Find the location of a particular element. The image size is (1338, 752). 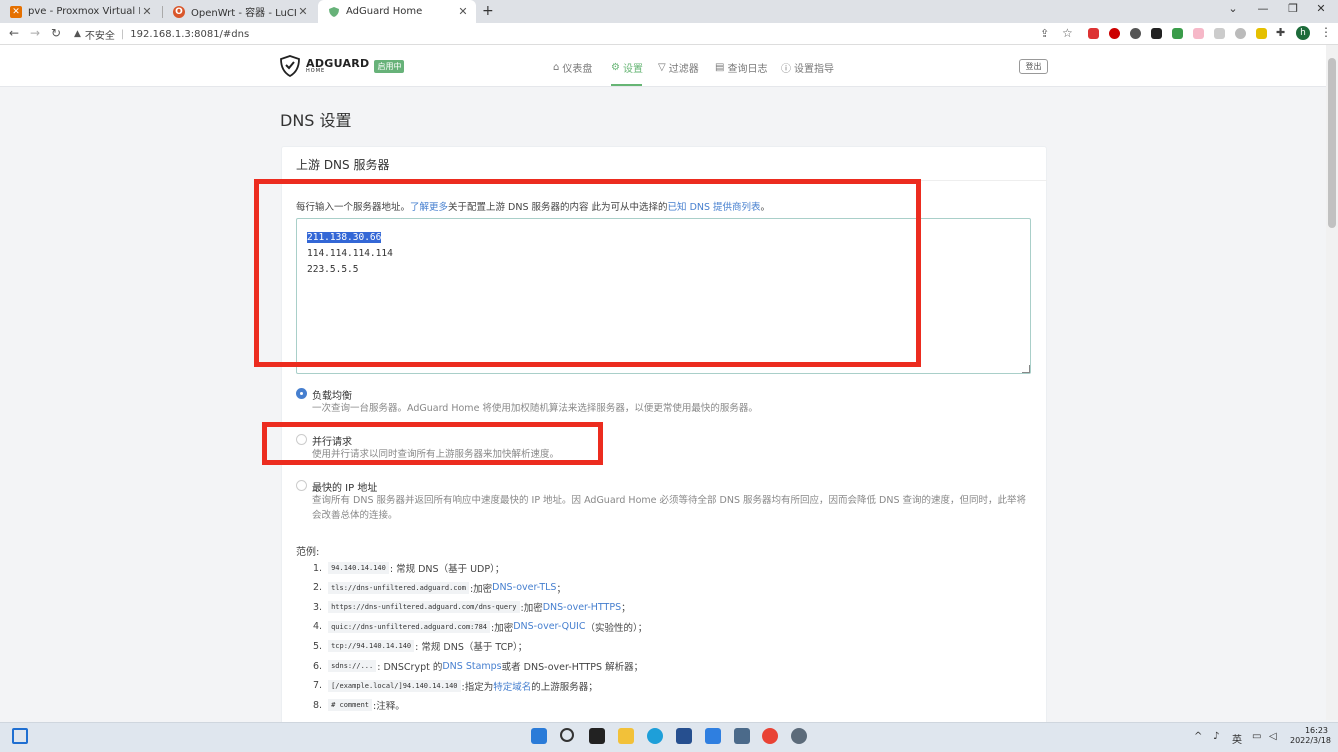

search-icon is located at coordinates (567, 735).